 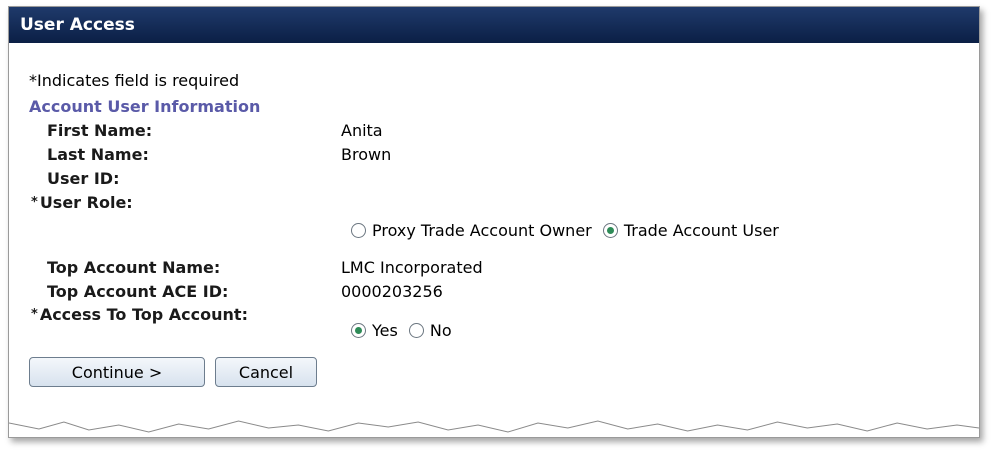 I want to click on top-account-name-value: LMC Incorporated, so click(x=412, y=267).